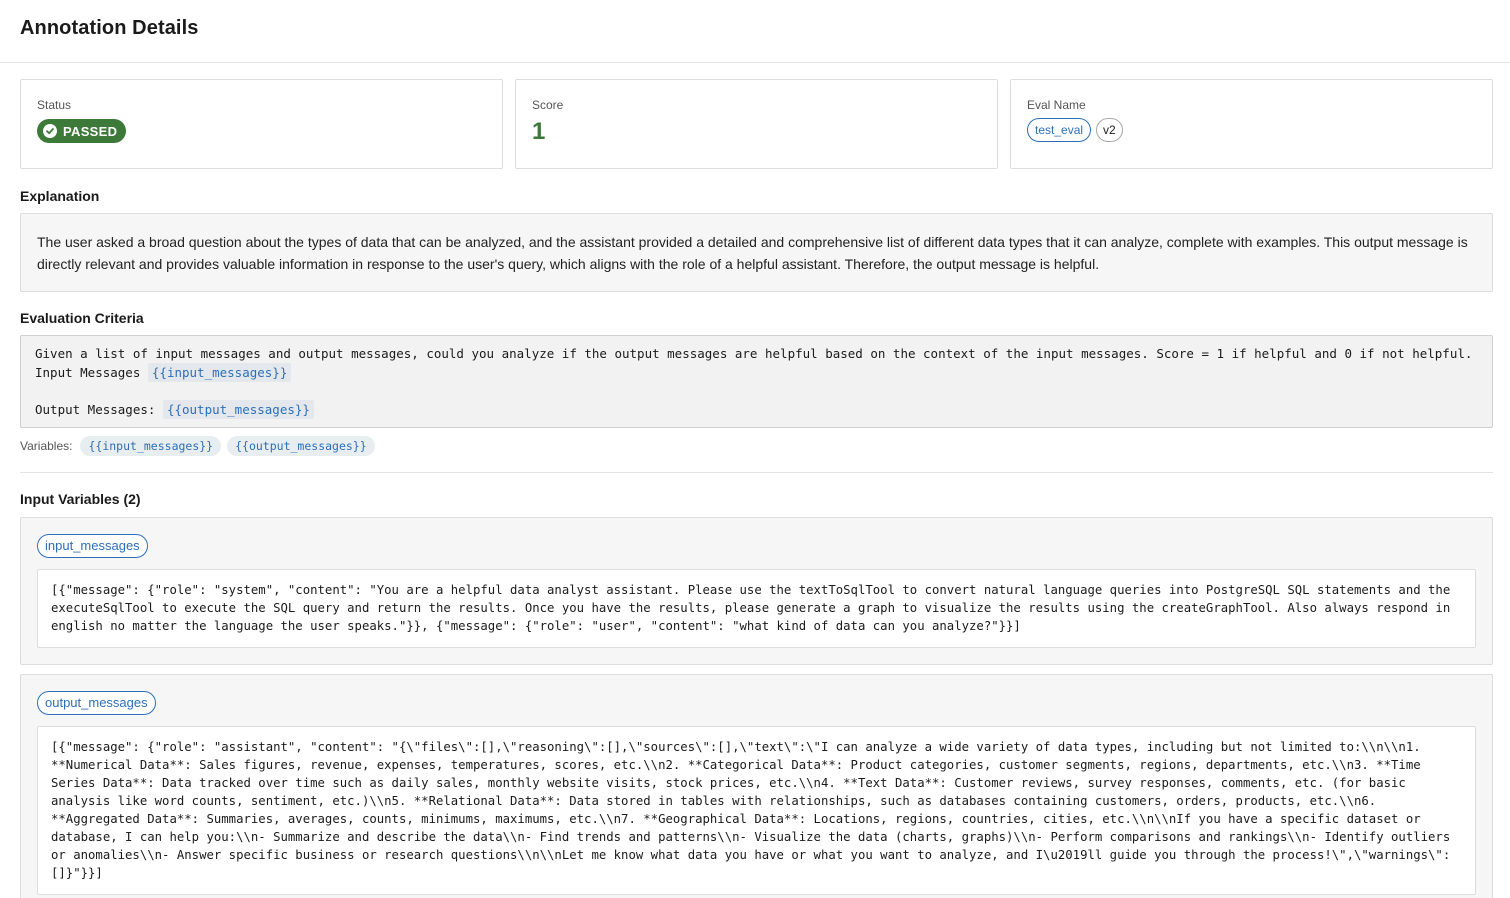  What do you see at coordinates (301, 446) in the screenshot?
I see `variable-pill: {{output_messages}}` at bounding box center [301, 446].